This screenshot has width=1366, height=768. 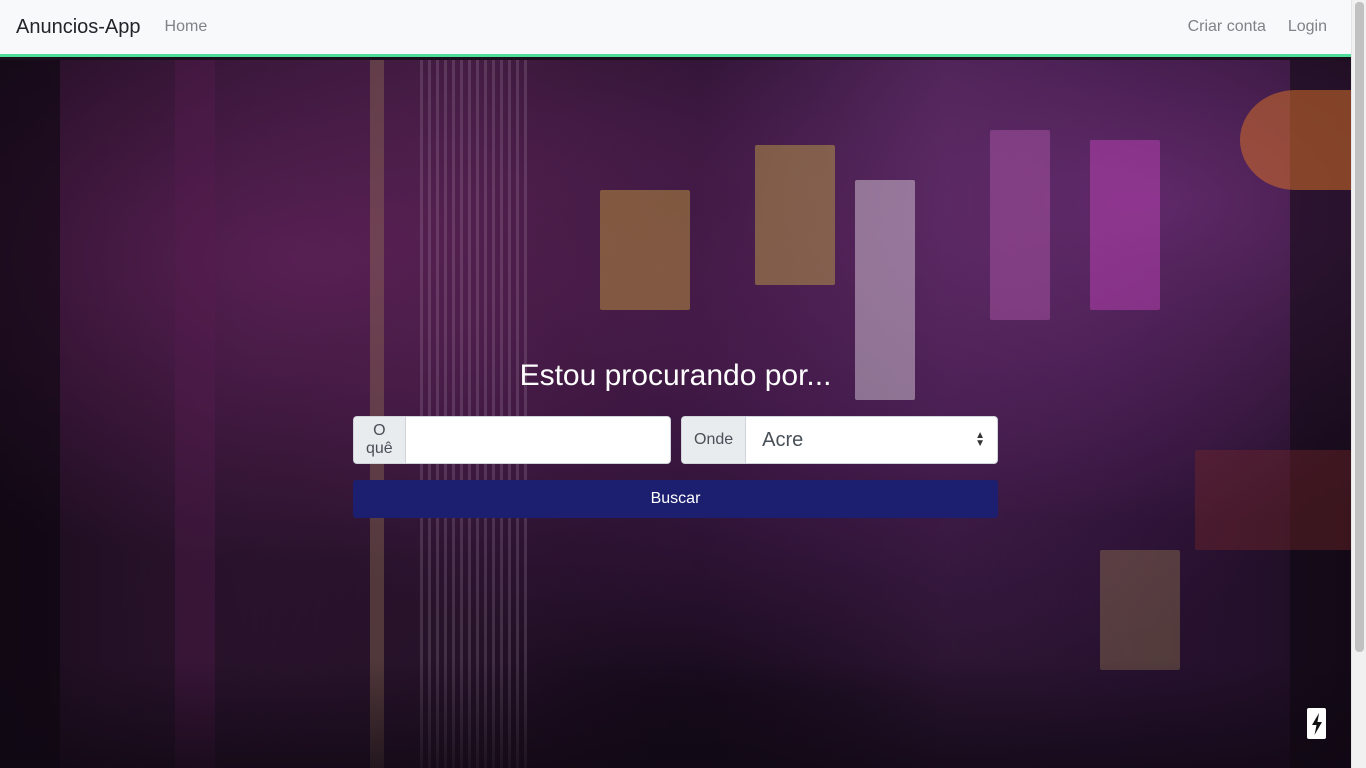 What do you see at coordinates (1307, 27) in the screenshot?
I see `login-link: Login` at bounding box center [1307, 27].